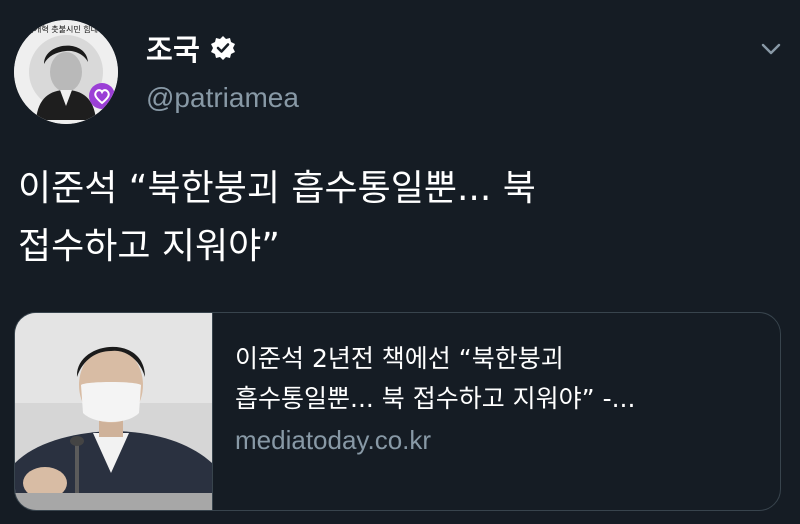 The height and width of the screenshot is (524, 800). Describe the element at coordinates (771, 49) in the screenshot. I see `chevron-down-icon` at that location.